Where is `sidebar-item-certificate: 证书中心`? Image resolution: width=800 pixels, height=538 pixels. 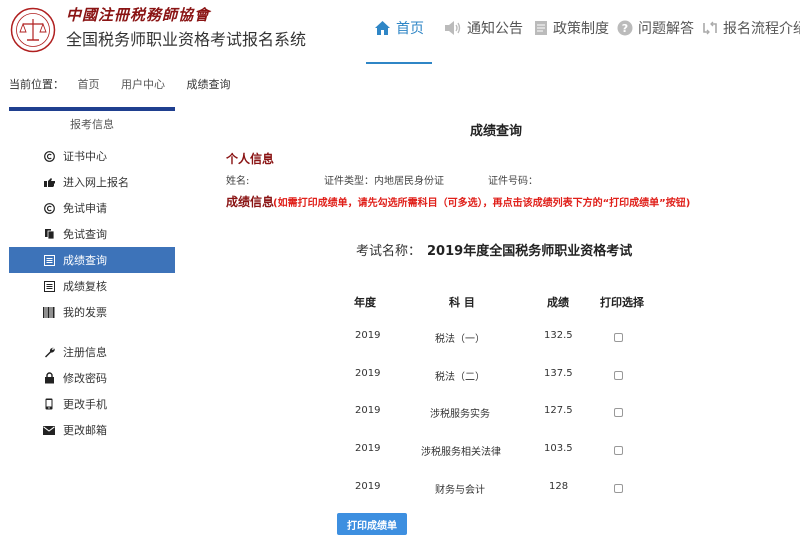
sidebar-item-certificate: 证书中心 is located at coordinates (92, 156).